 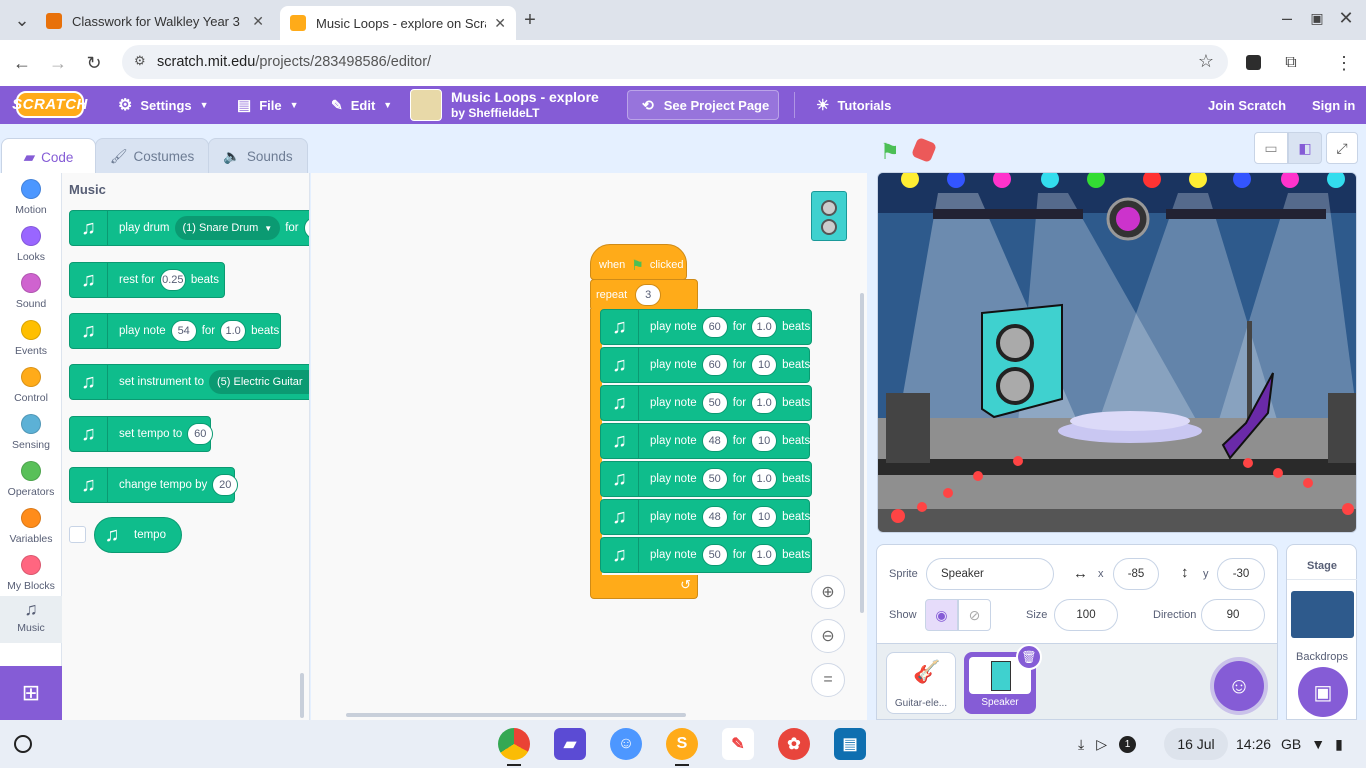 I want to click on project-title: Music Loops - explore, so click(x=525, y=97).